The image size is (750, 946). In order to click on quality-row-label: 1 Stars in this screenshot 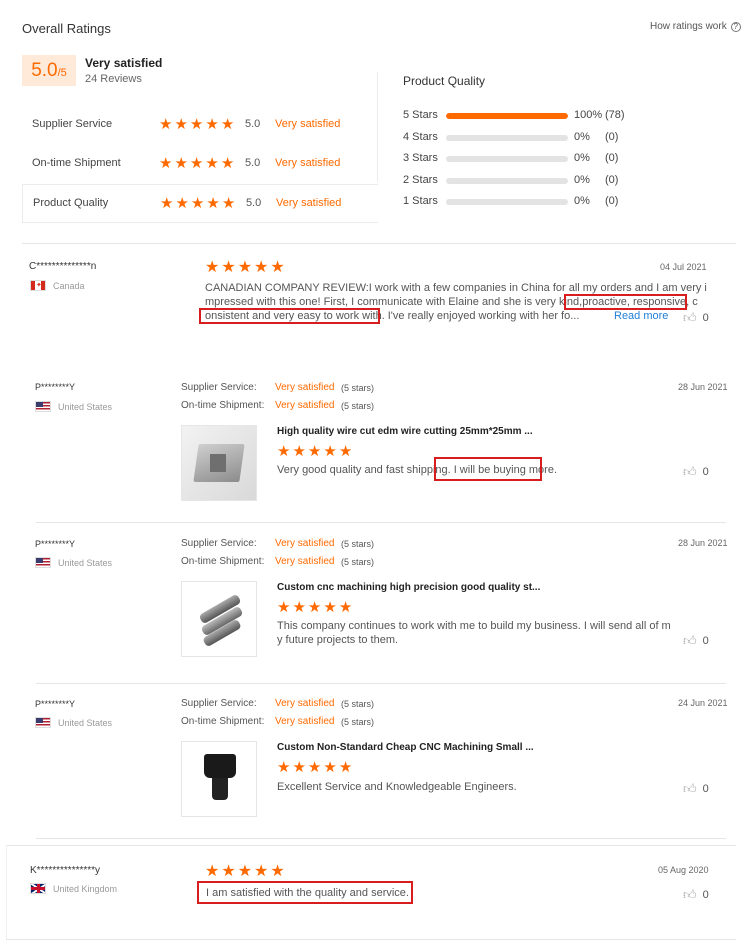, I will do `click(420, 201)`.